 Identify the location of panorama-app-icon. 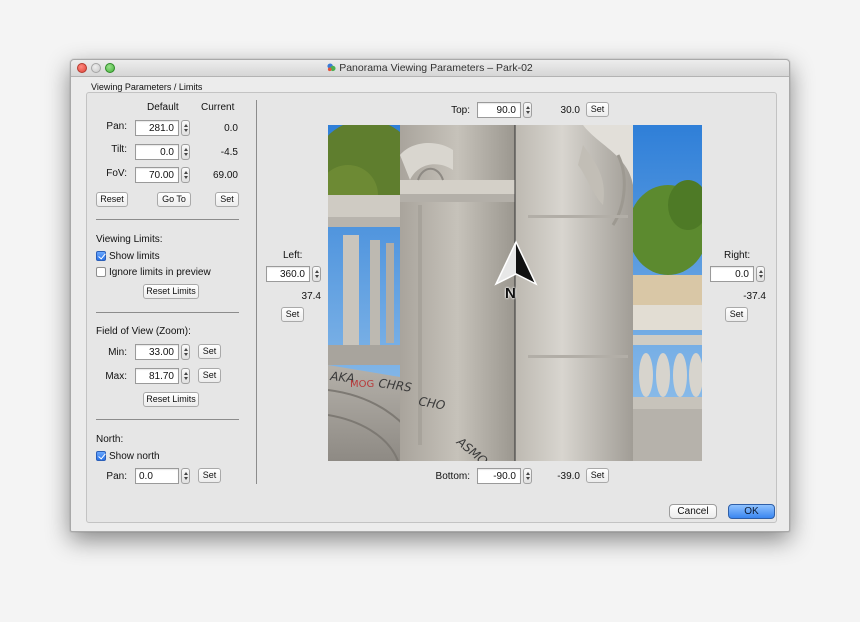
(331, 67).